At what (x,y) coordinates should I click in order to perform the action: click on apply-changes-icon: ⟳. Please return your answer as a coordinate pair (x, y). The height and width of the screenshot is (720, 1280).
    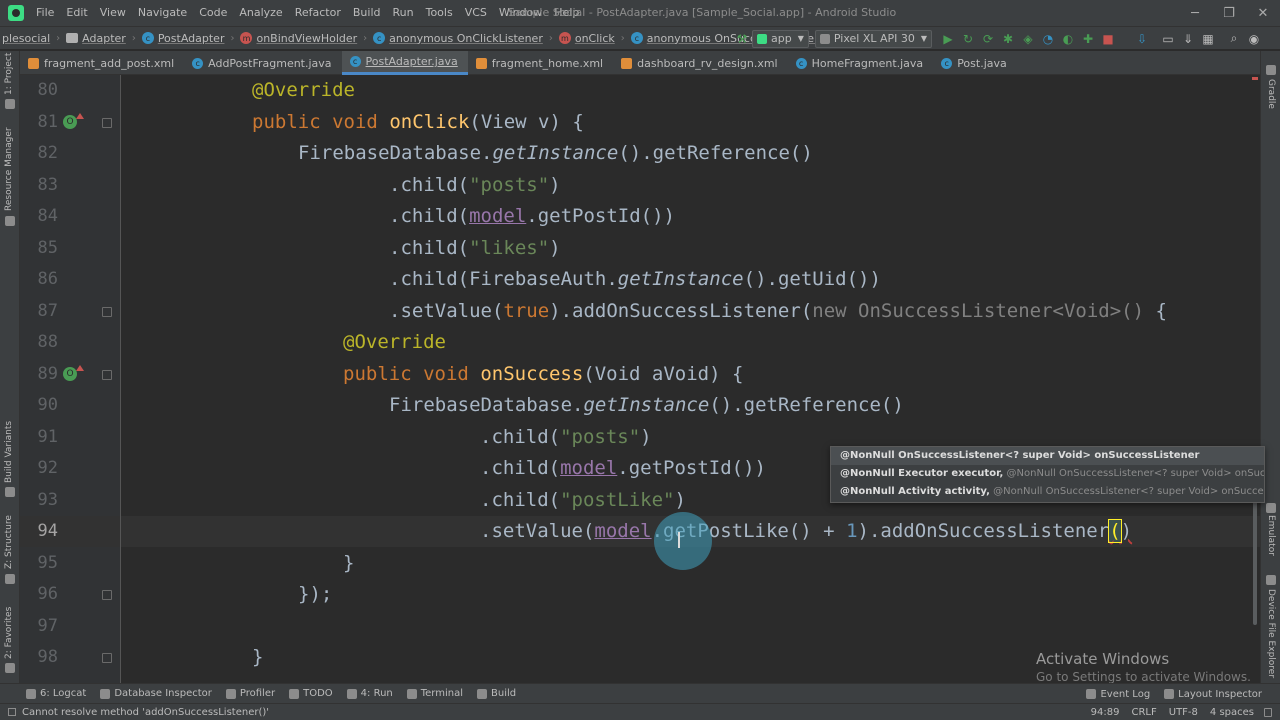
    Looking at the image, I should click on (988, 39).